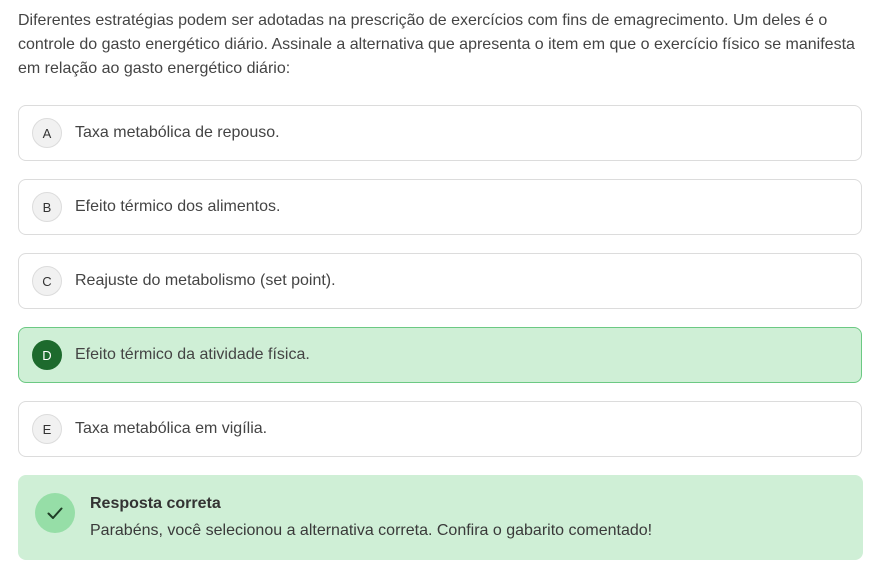  I want to click on option-letter-c: C, so click(47, 281).